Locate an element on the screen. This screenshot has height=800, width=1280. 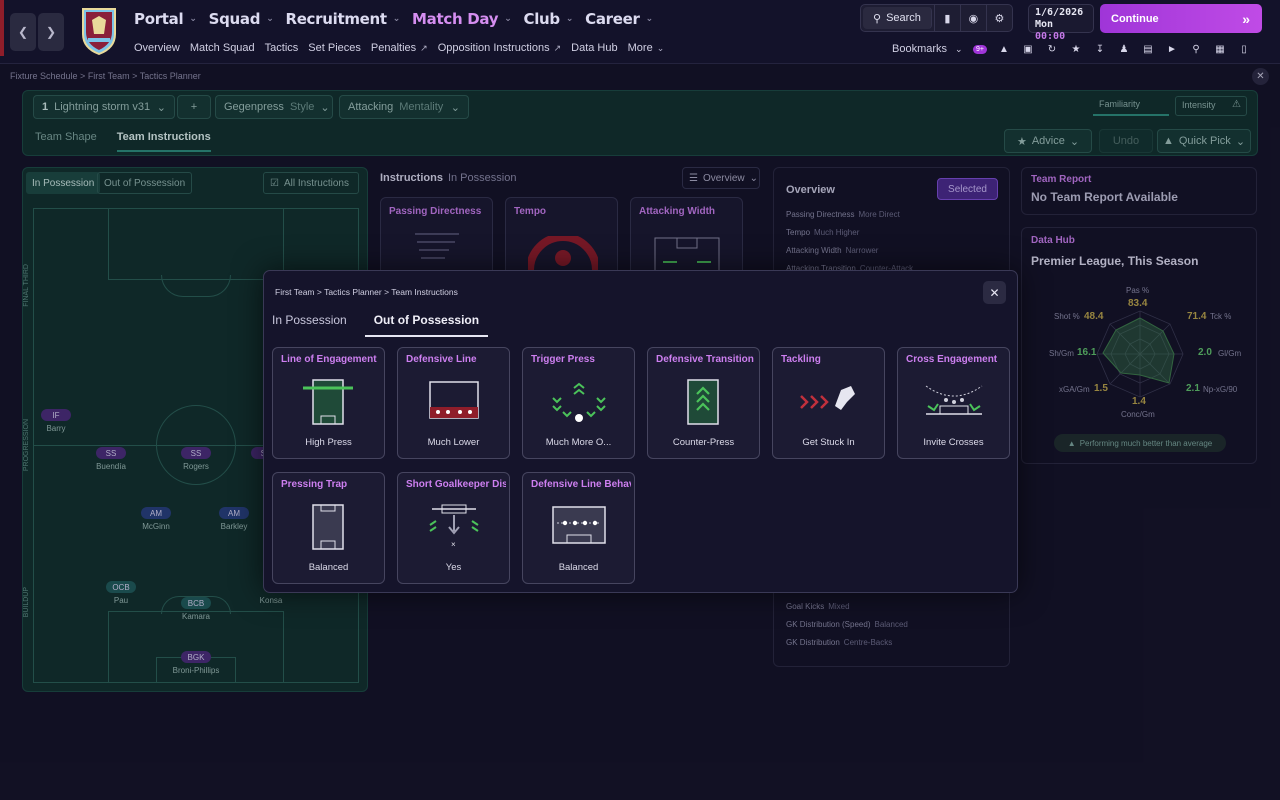
trigger-press-icon is located at coordinates (579, 402).